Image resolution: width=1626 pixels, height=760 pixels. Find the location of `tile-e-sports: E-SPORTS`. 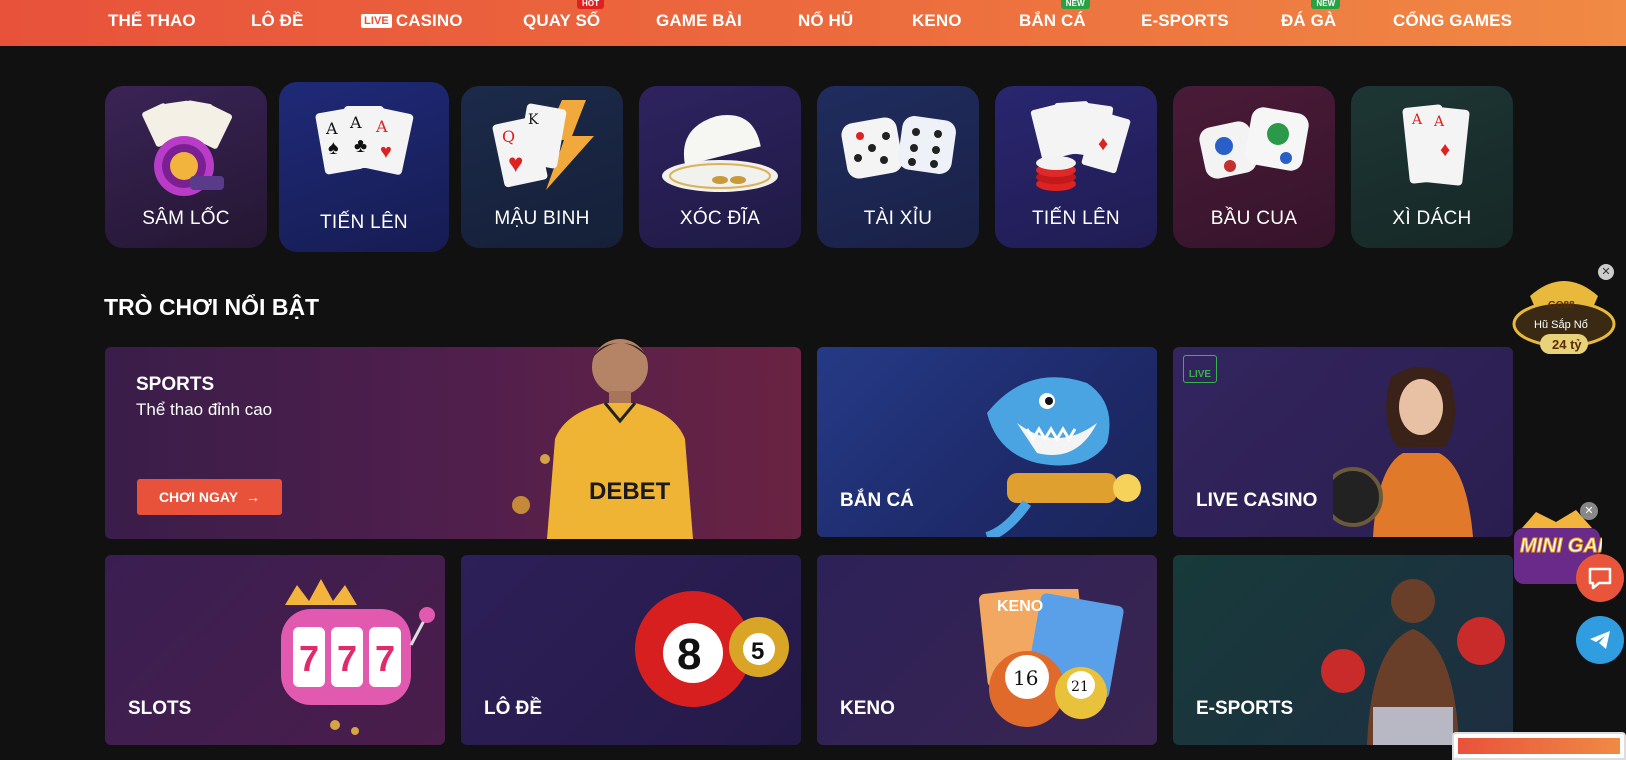

tile-e-sports: E-SPORTS is located at coordinates (1343, 650).